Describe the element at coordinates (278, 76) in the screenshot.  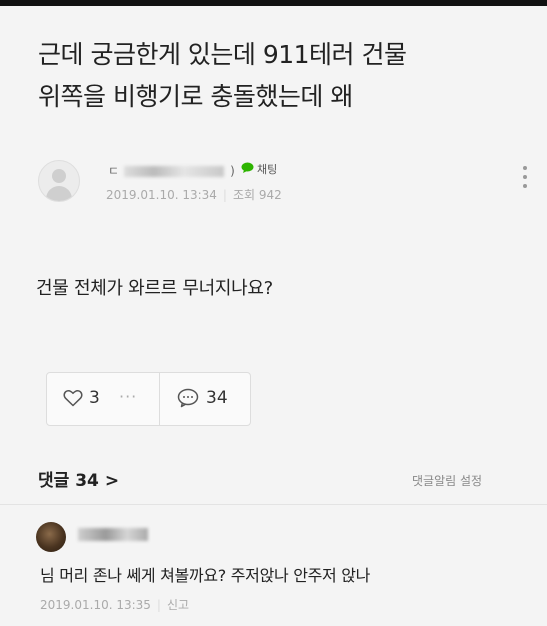
I see `post-title: 근데 궁금한게 있는데 911테러 건물 위쪽을 비행기로 충돌했는데 왜` at that location.